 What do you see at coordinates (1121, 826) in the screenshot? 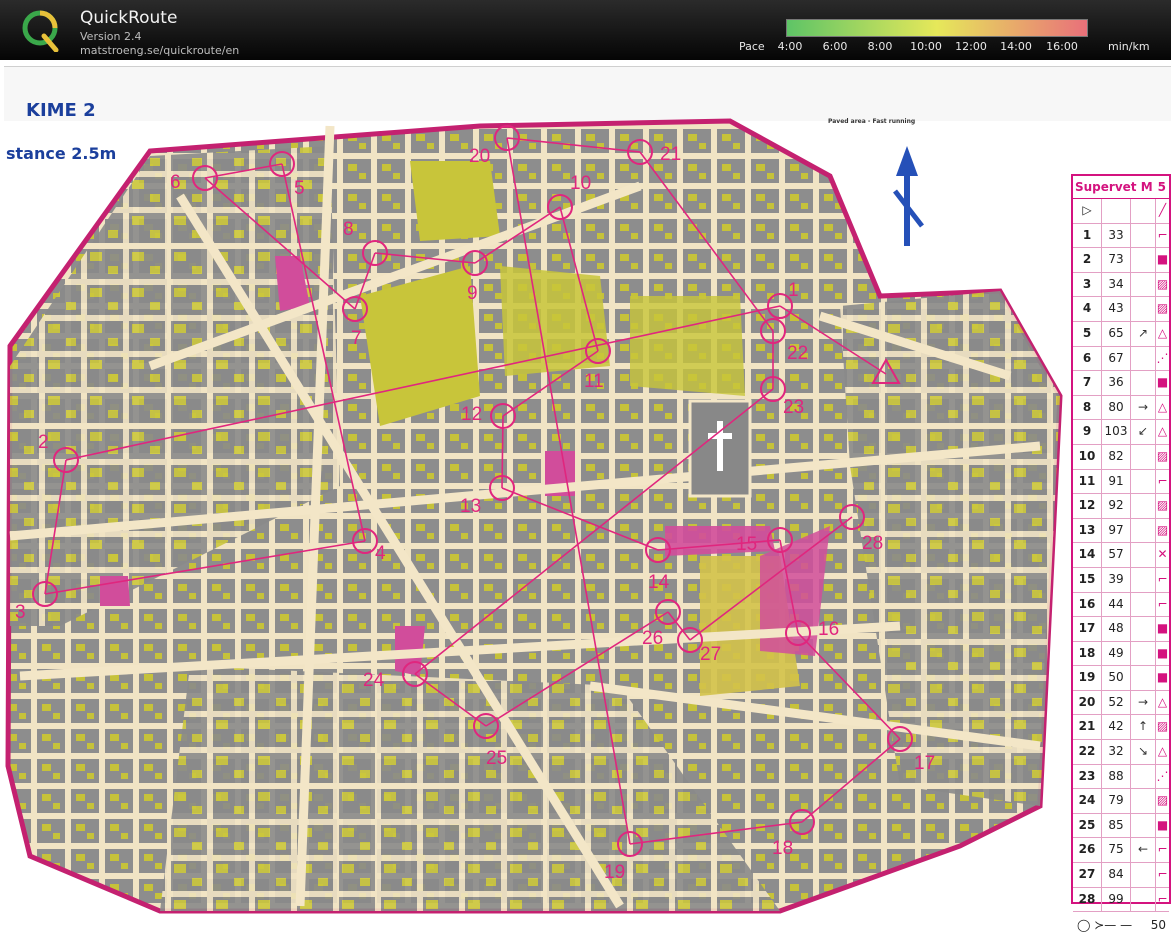
I see `legend-row: 25 85 ■` at bounding box center [1121, 826].